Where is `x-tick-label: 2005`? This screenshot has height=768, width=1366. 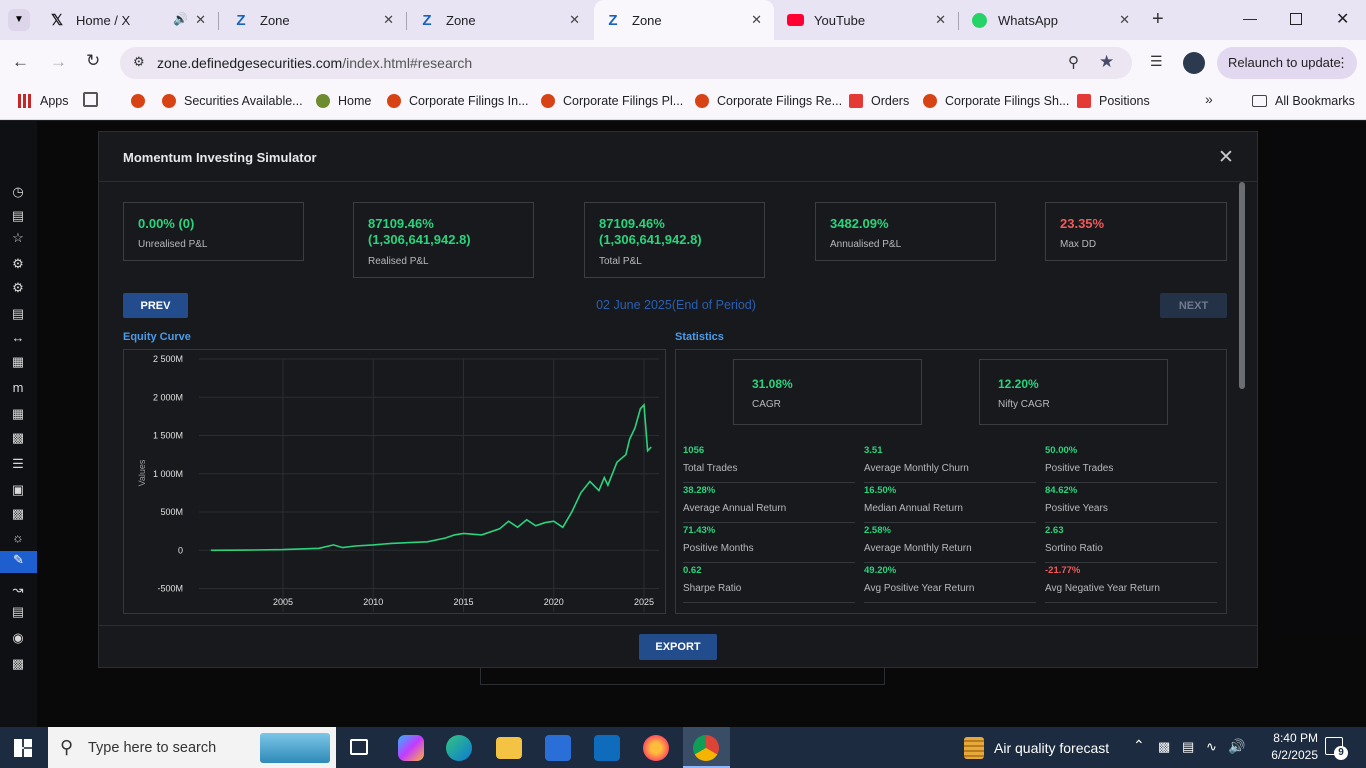 x-tick-label: 2005 is located at coordinates (283, 602).